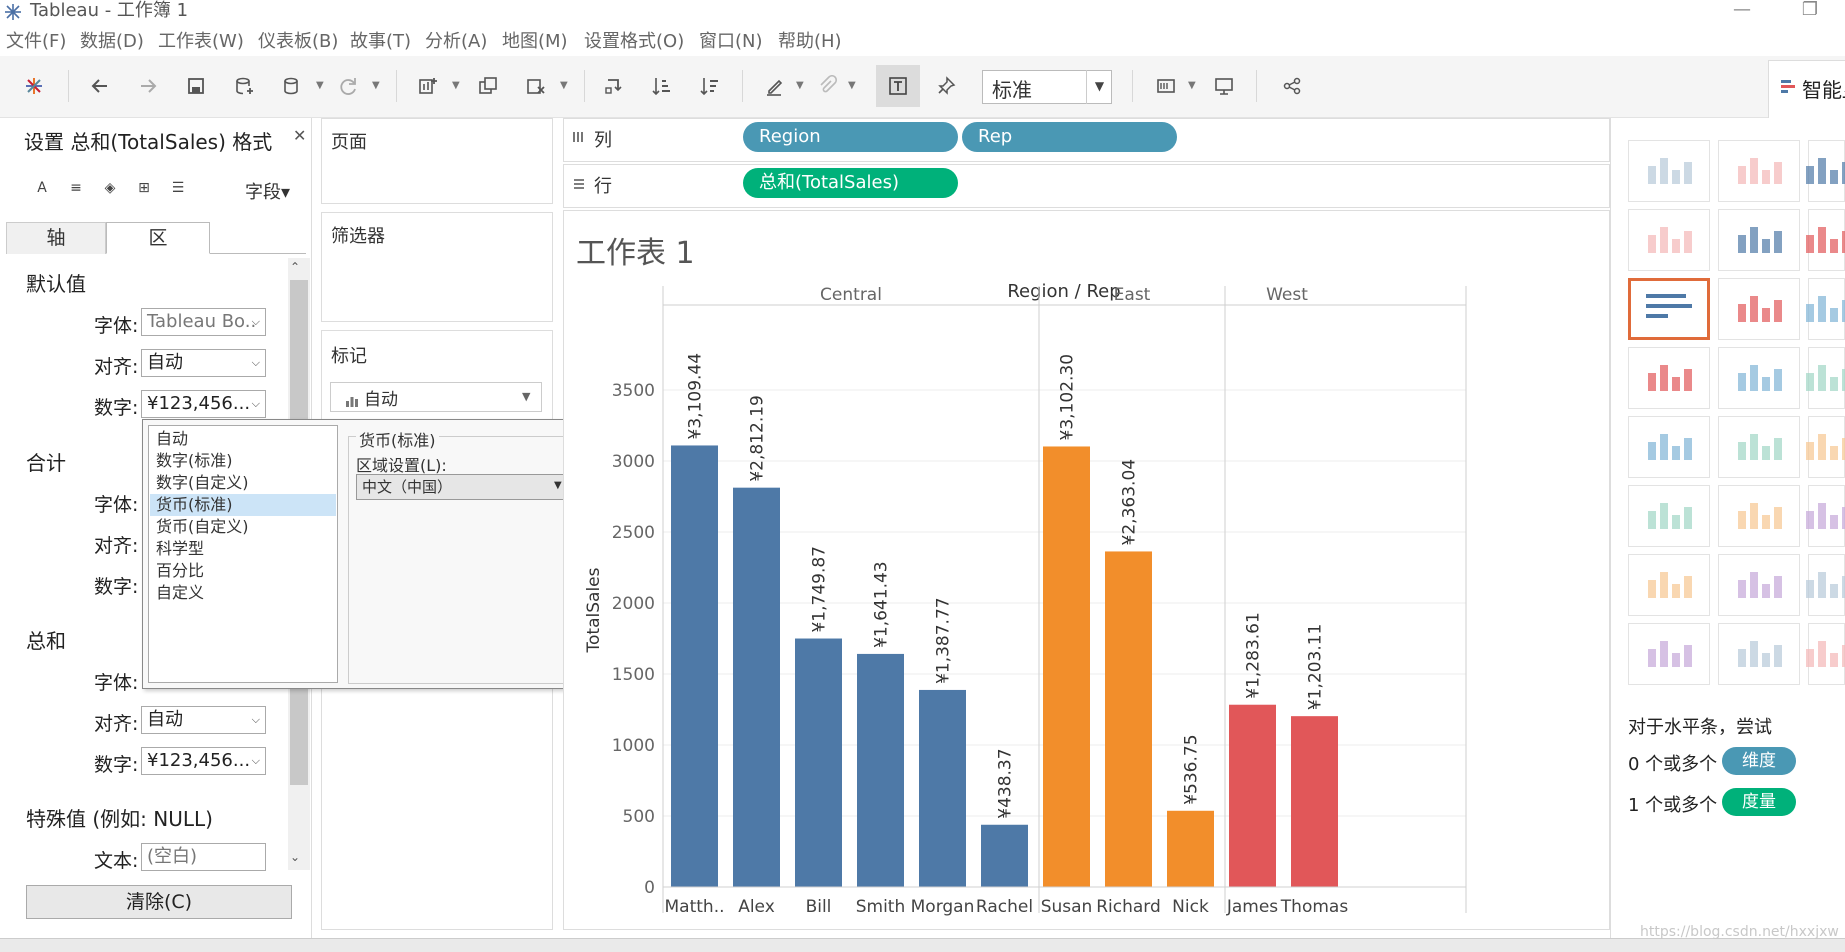  Describe the element at coordinates (295, 267) in the screenshot. I see `scroll-up-icon: ⌃` at that location.